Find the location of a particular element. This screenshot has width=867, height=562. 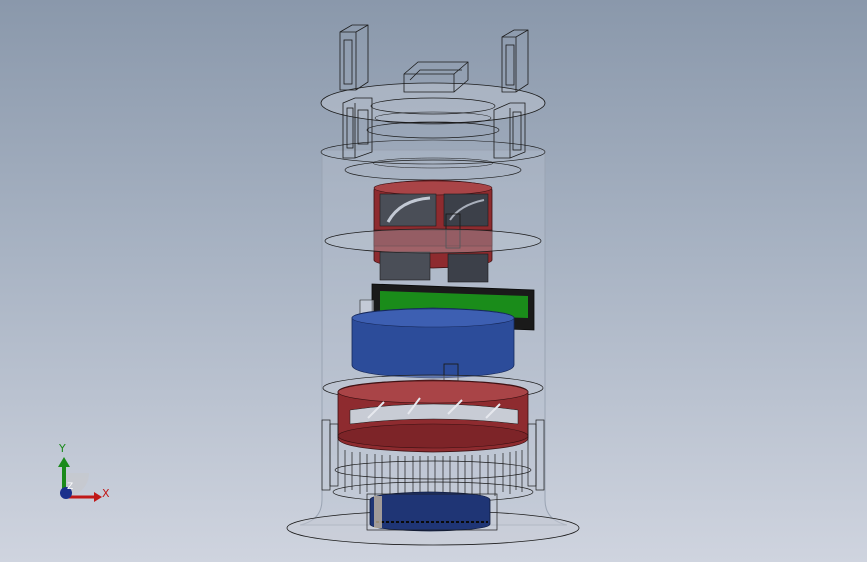

bottom-battery-pack is located at coordinates (432, 511).